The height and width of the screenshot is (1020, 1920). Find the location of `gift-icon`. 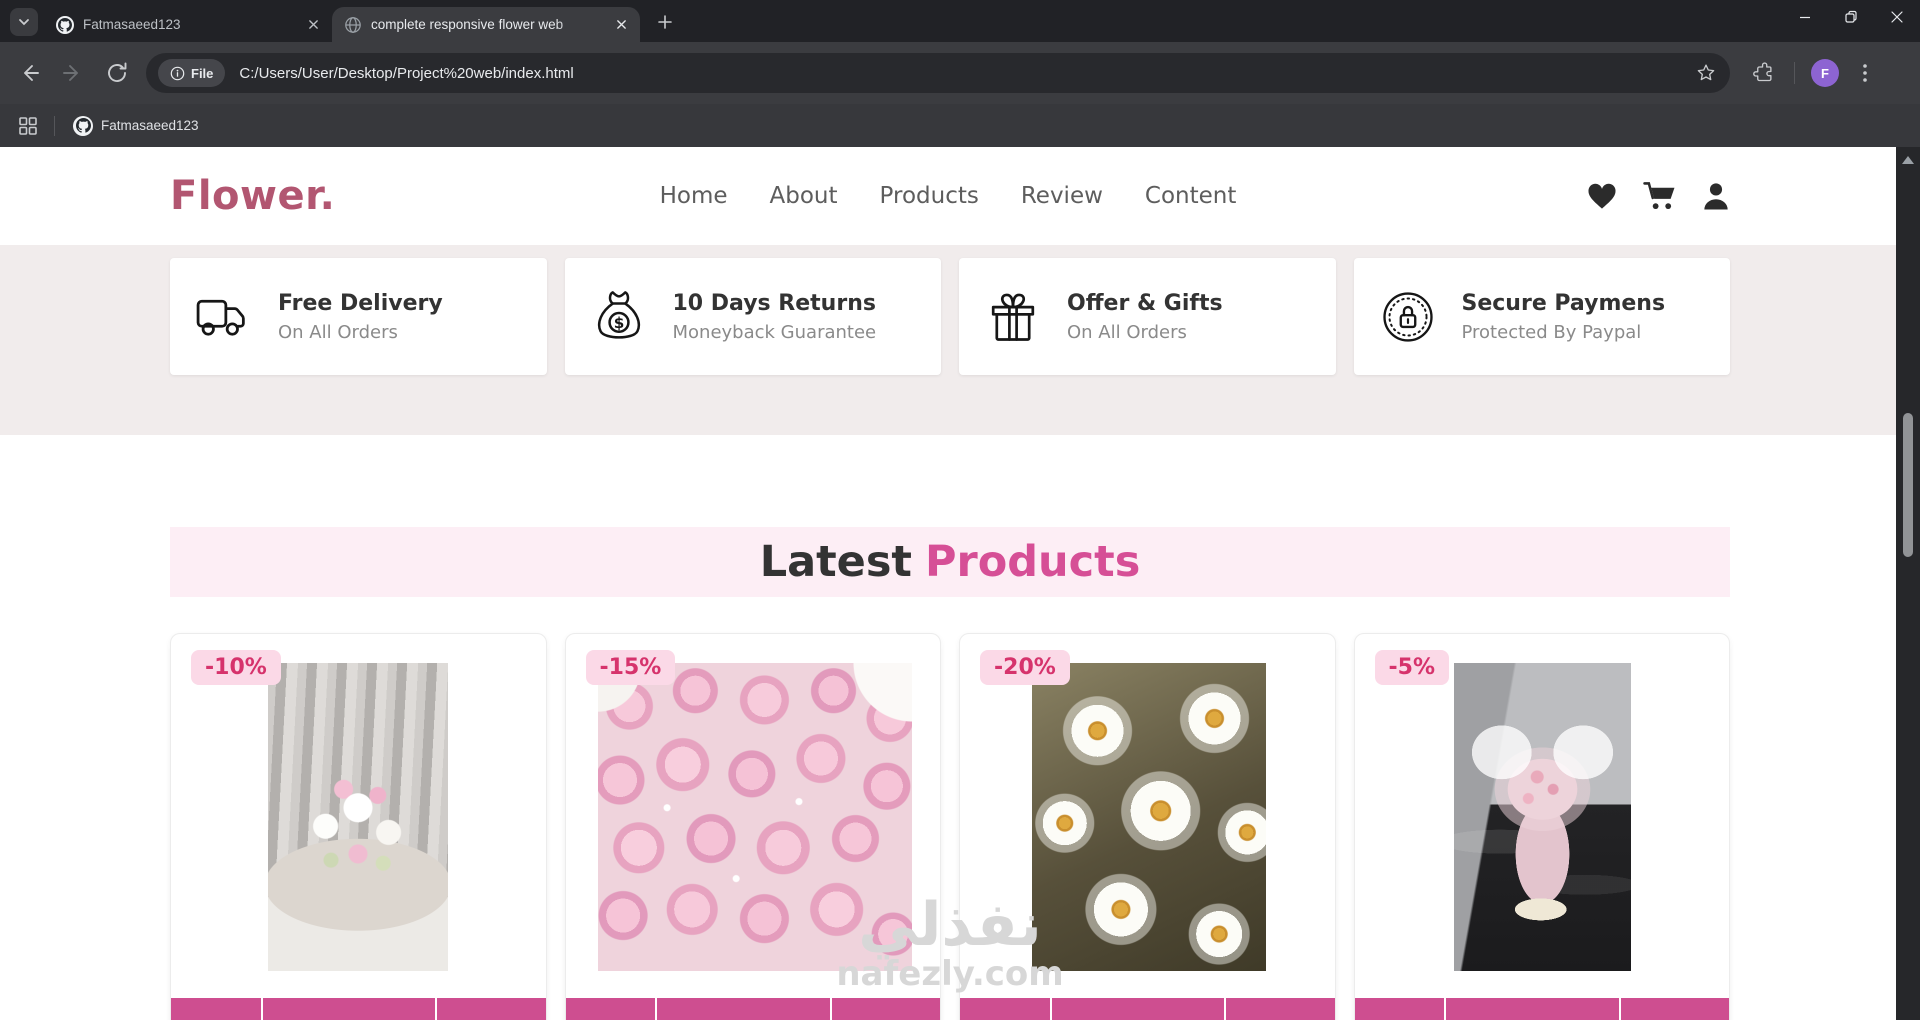

gift-icon is located at coordinates (1013, 317).